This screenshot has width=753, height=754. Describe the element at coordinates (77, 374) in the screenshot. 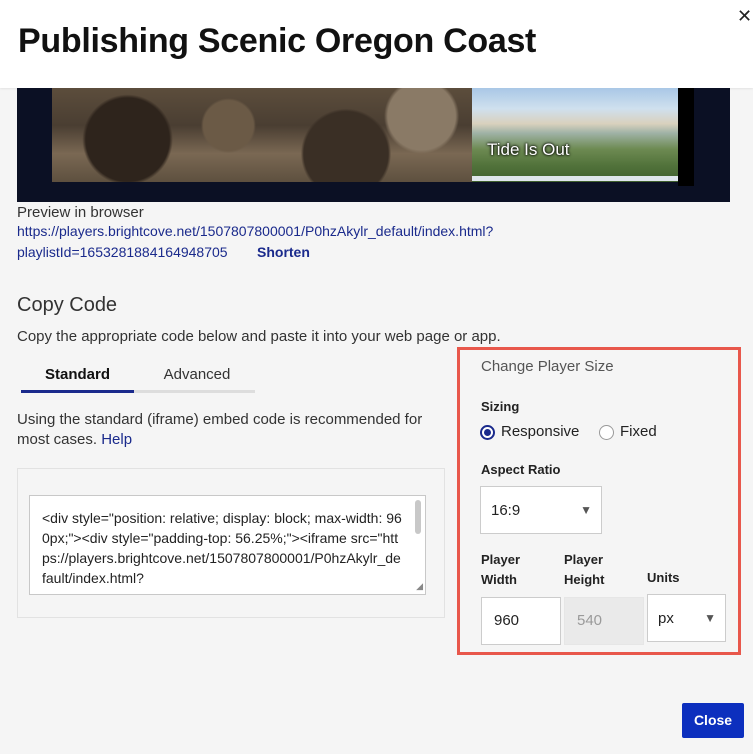

I see `tab-standard: Standard` at that location.